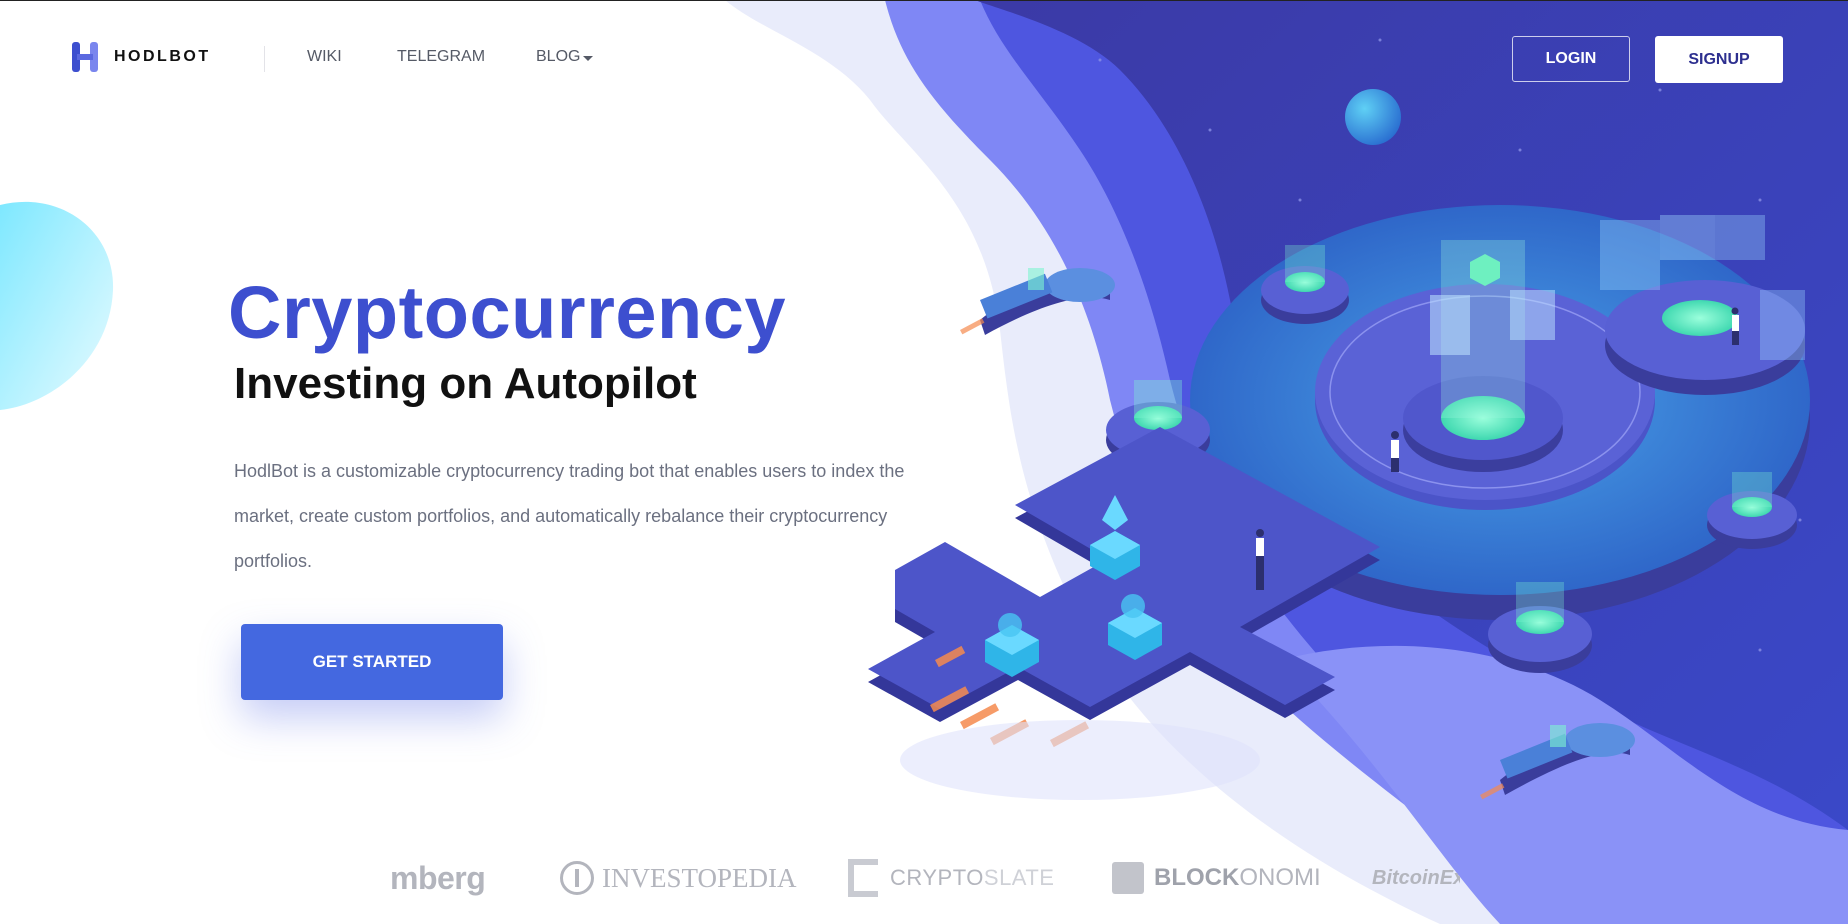 The width and height of the screenshot is (1848, 924). I want to click on press-logo-bitcoinexchangeguide: BitcoinEx, so click(1416, 878).